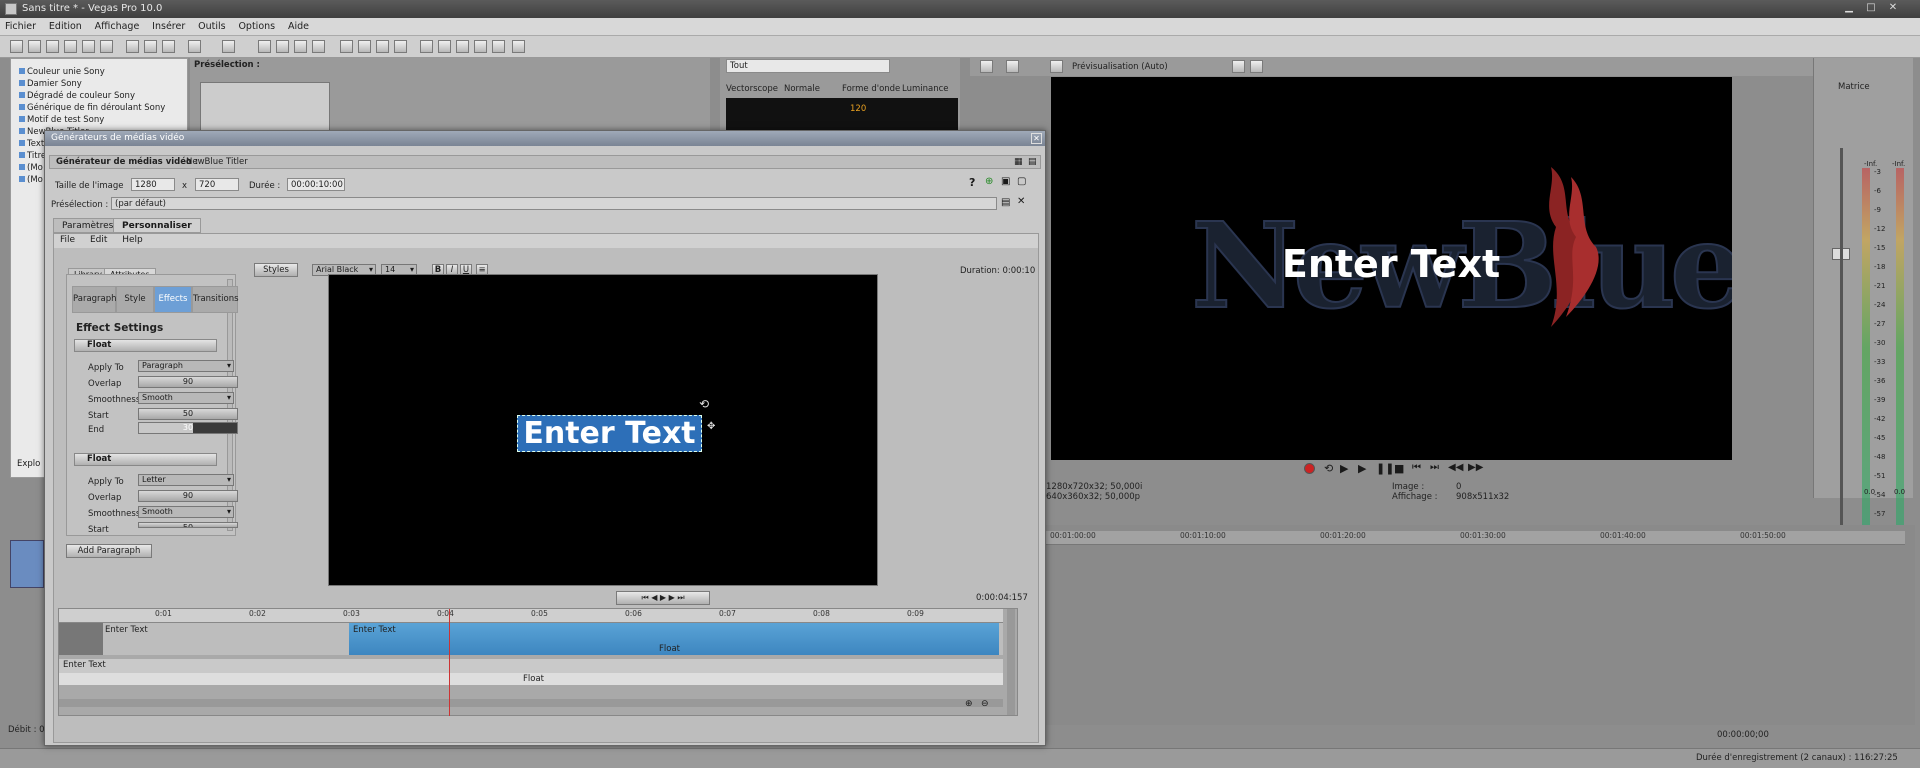 The height and width of the screenshot is (768, 1920). What do you see at coordinates (1849, 8) in the screenshot?
I see `minimize-icon: ▁` at bounding box center [1849, 8].